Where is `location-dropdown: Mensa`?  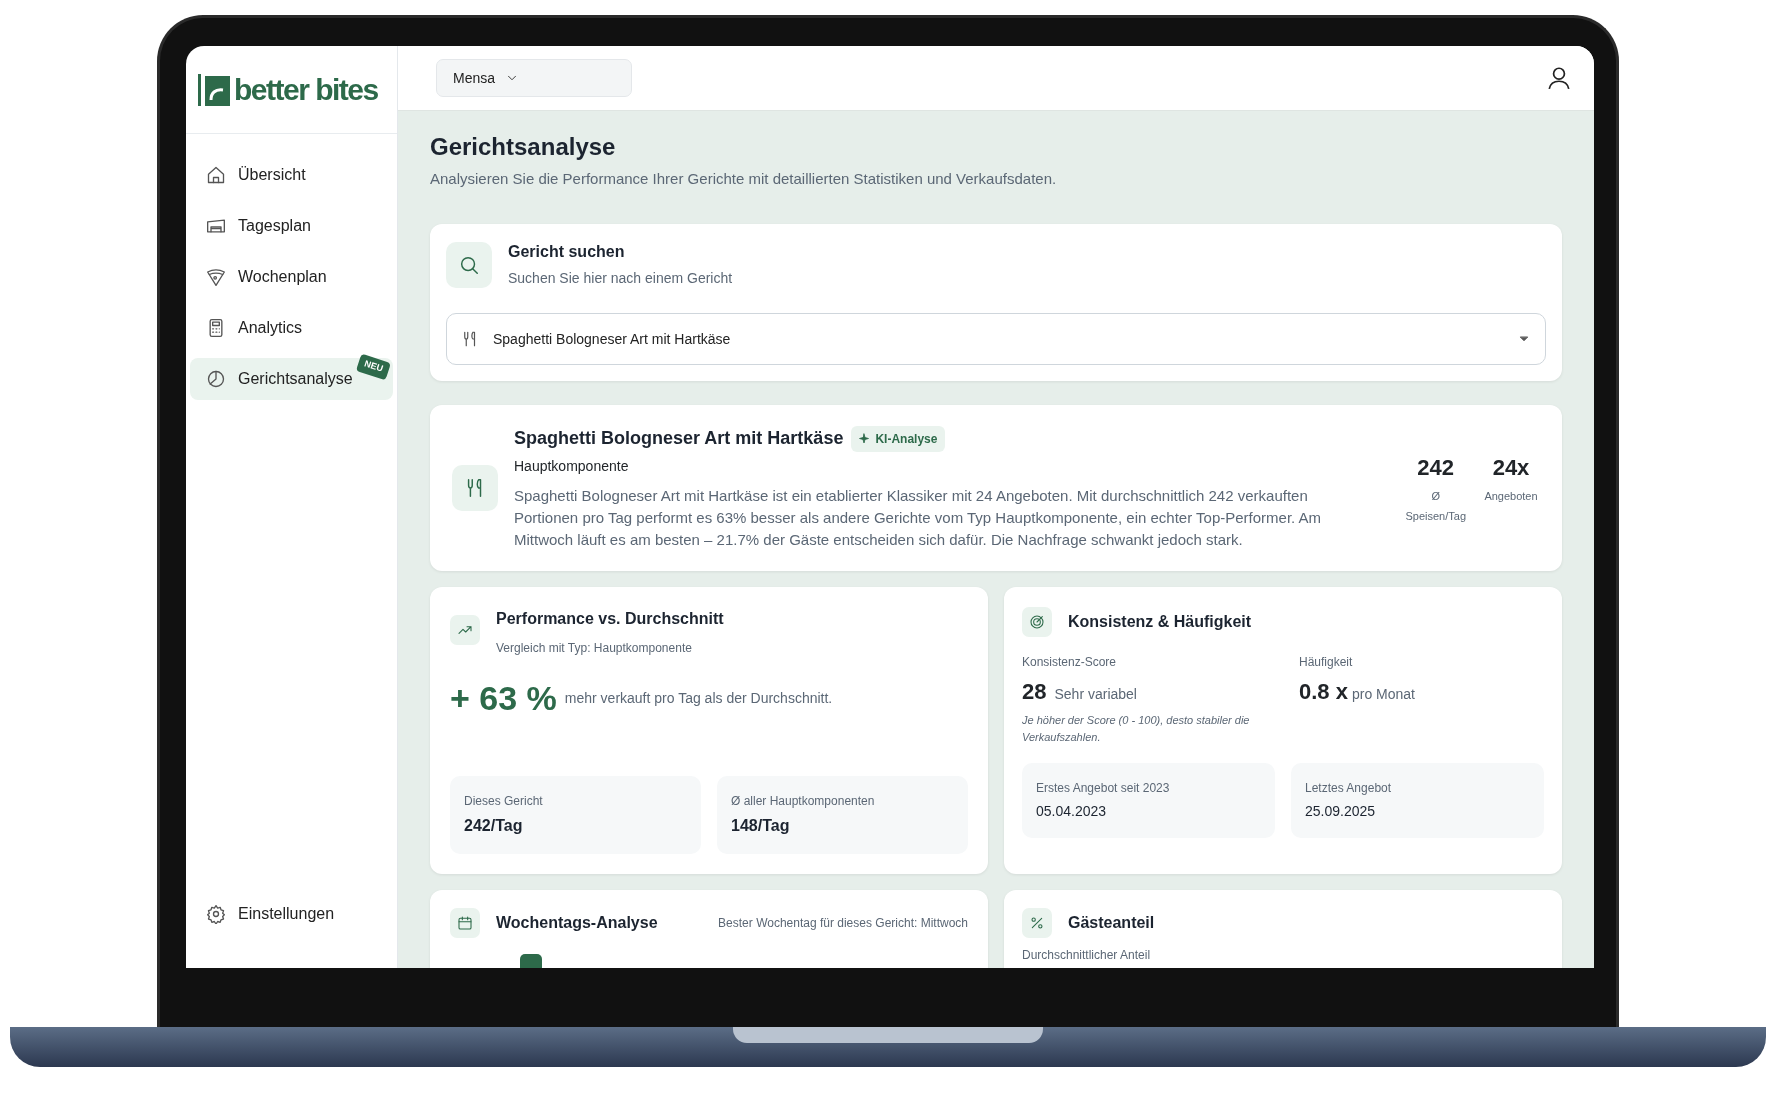
location-dropdown: Mensa is located at coordinates (534, 78).